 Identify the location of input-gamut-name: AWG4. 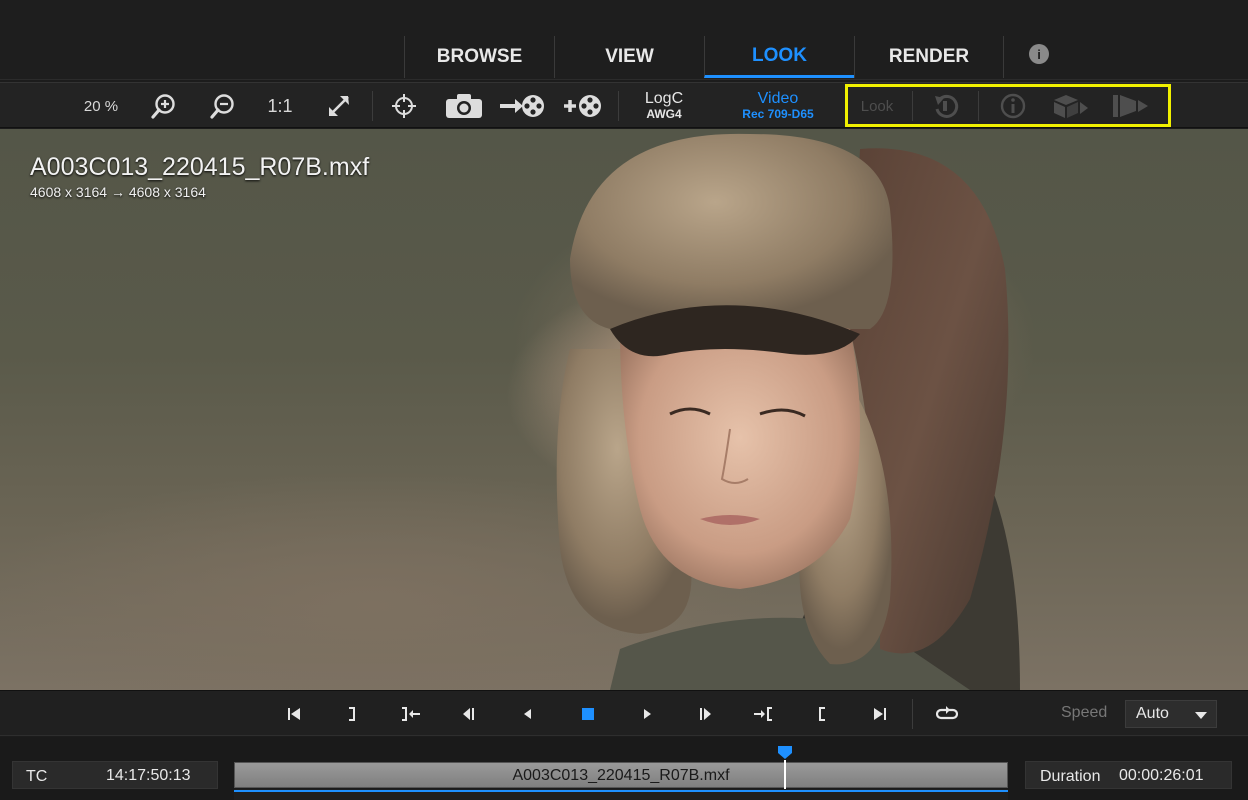
(664, 114).